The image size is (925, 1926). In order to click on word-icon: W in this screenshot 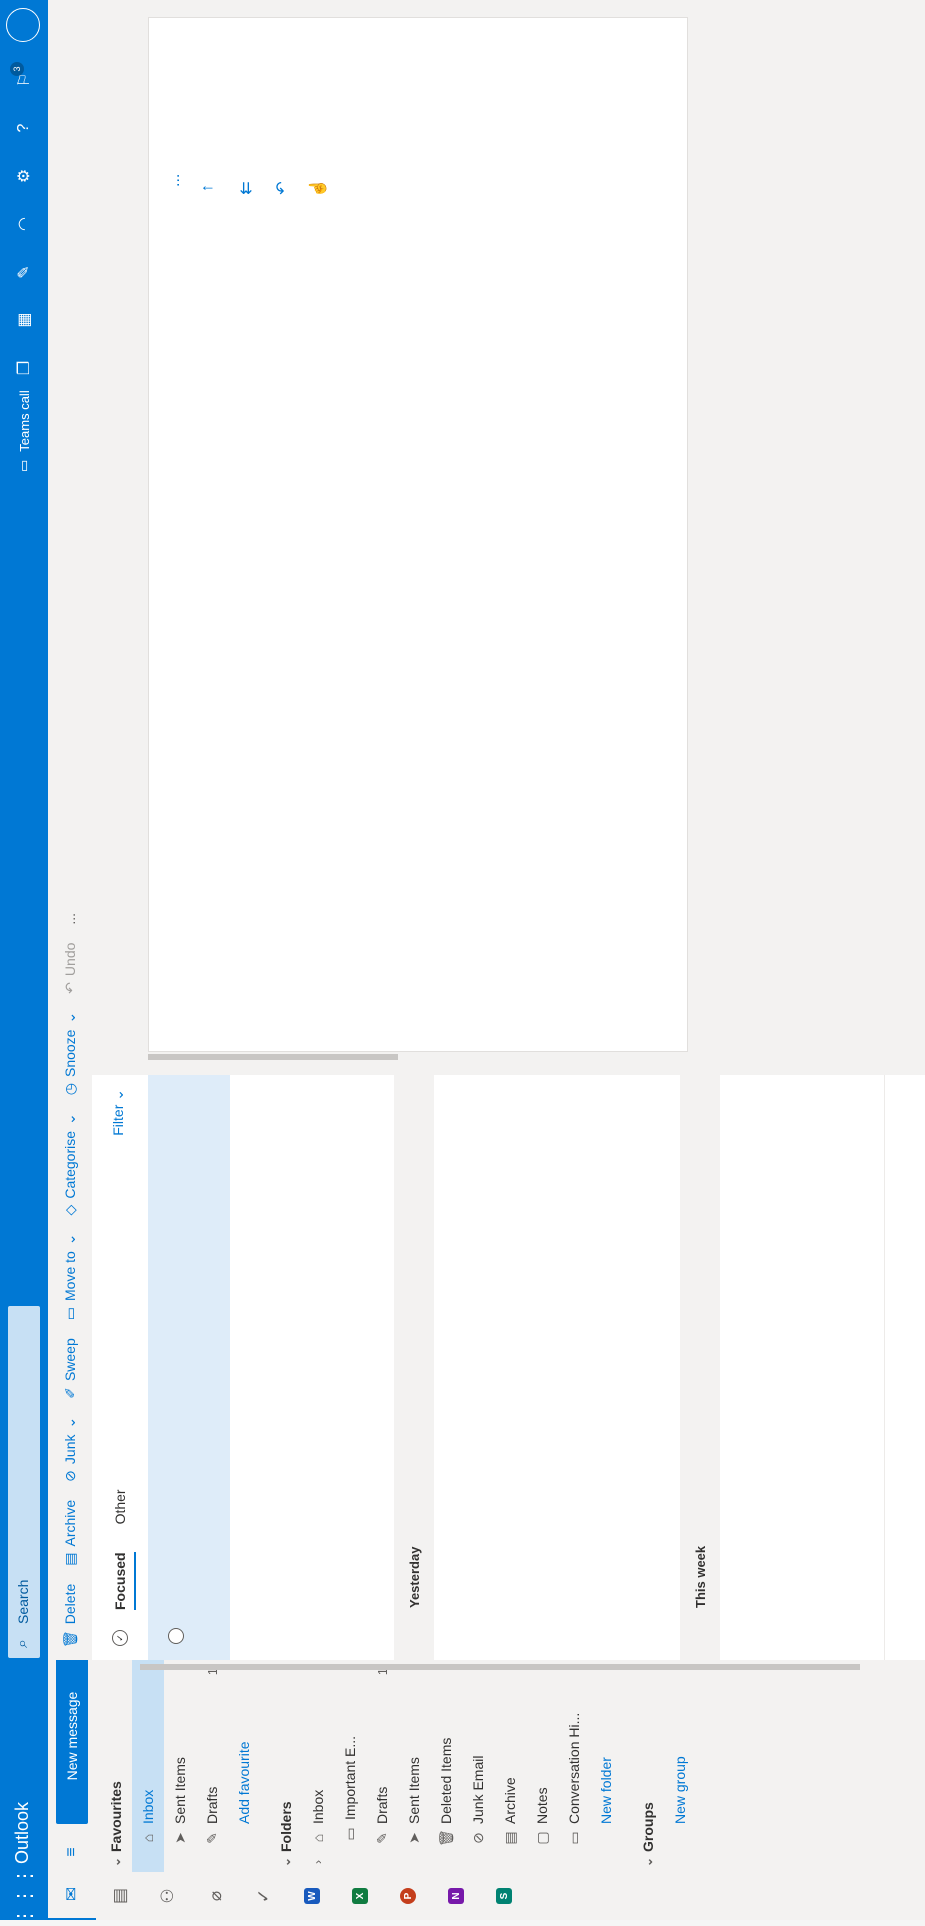, I will do `click(312, 1896)`.